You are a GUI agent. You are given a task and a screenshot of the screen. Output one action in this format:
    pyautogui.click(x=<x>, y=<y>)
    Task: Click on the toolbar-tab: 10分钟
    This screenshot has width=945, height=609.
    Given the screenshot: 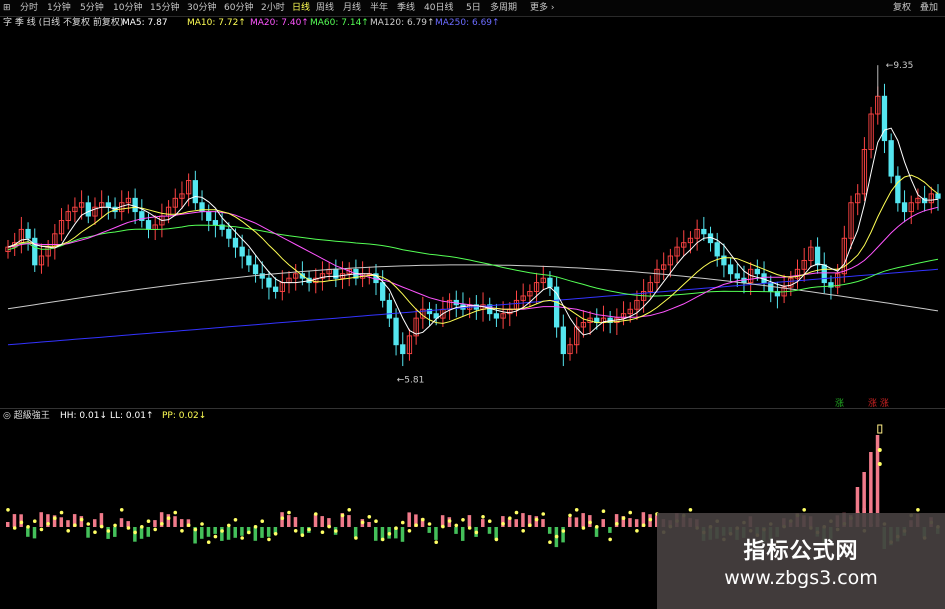 What is the action you would take?
    pyautogui.click(x=127, y=8)
    